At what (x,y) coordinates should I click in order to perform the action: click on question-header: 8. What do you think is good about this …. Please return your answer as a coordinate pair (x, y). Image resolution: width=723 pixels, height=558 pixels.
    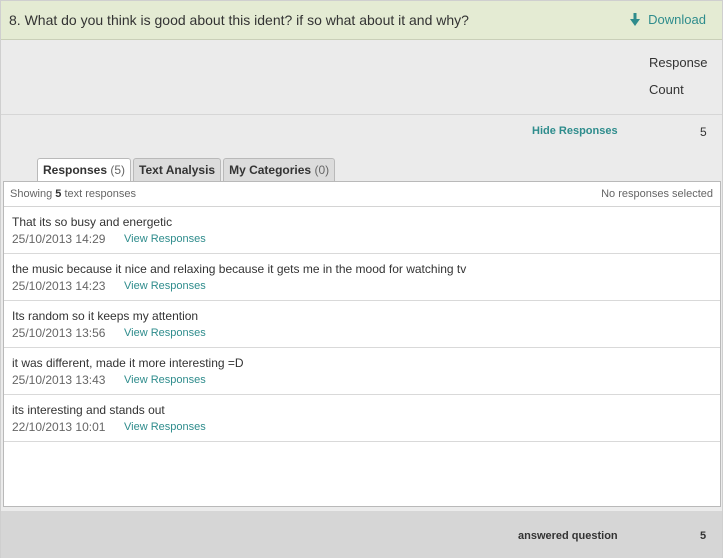
    Looking at the image, I should click on (361, 20).